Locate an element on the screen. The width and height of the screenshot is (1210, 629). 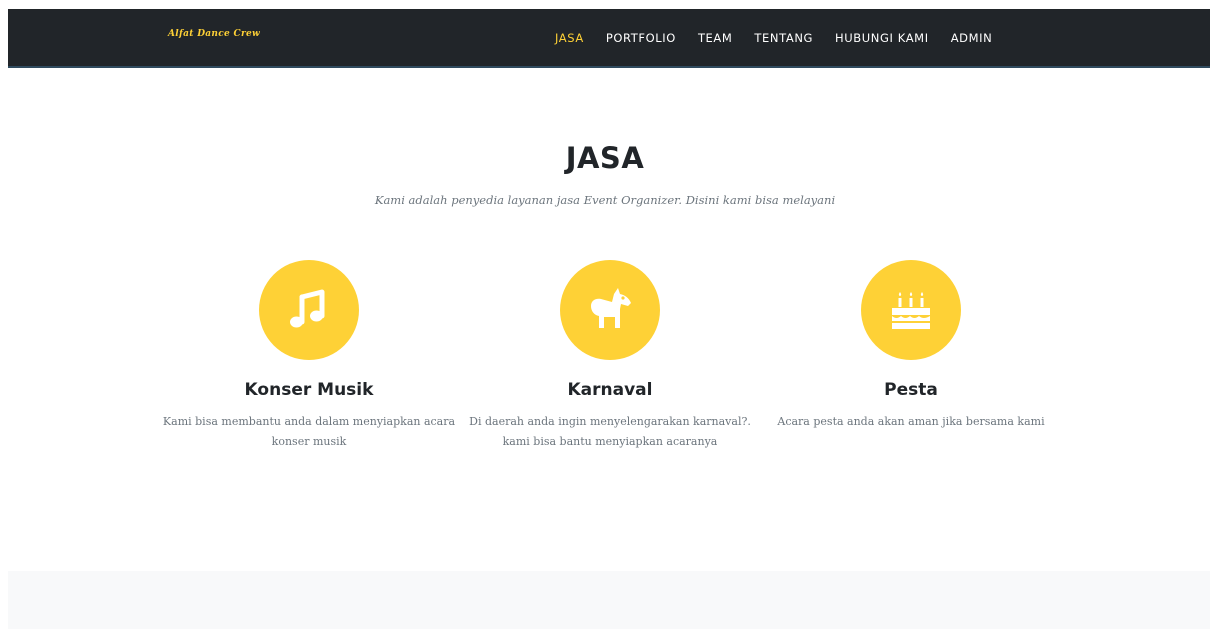
birthday-cake-icon is located at coordinates (911, 310).